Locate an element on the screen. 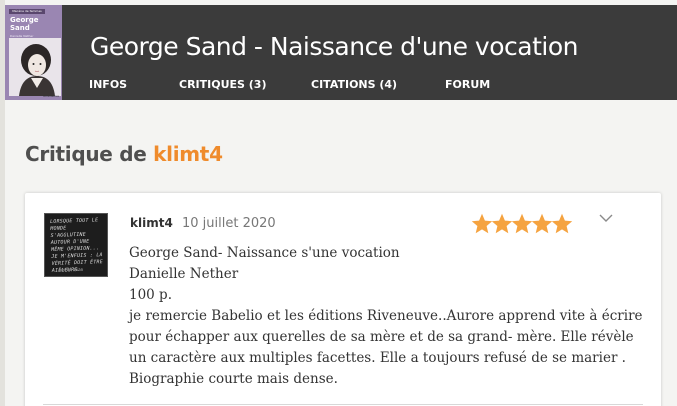 The height and width of the screenshot is (406, 677). cover-title-line1: George is located at coordinates (24, 20).